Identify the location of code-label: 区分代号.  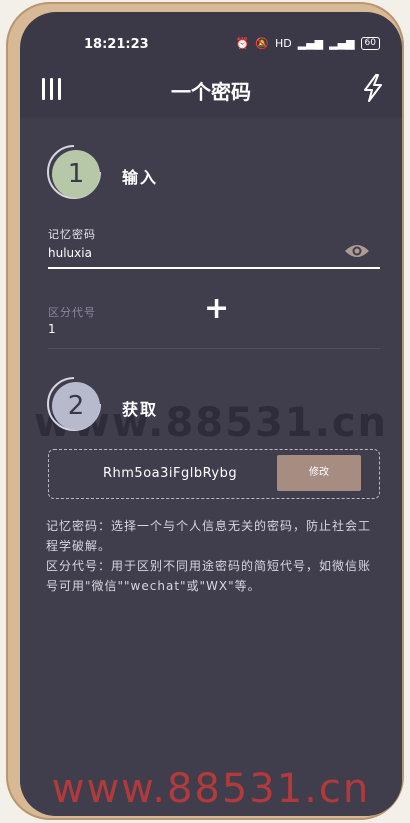
(72, 312).